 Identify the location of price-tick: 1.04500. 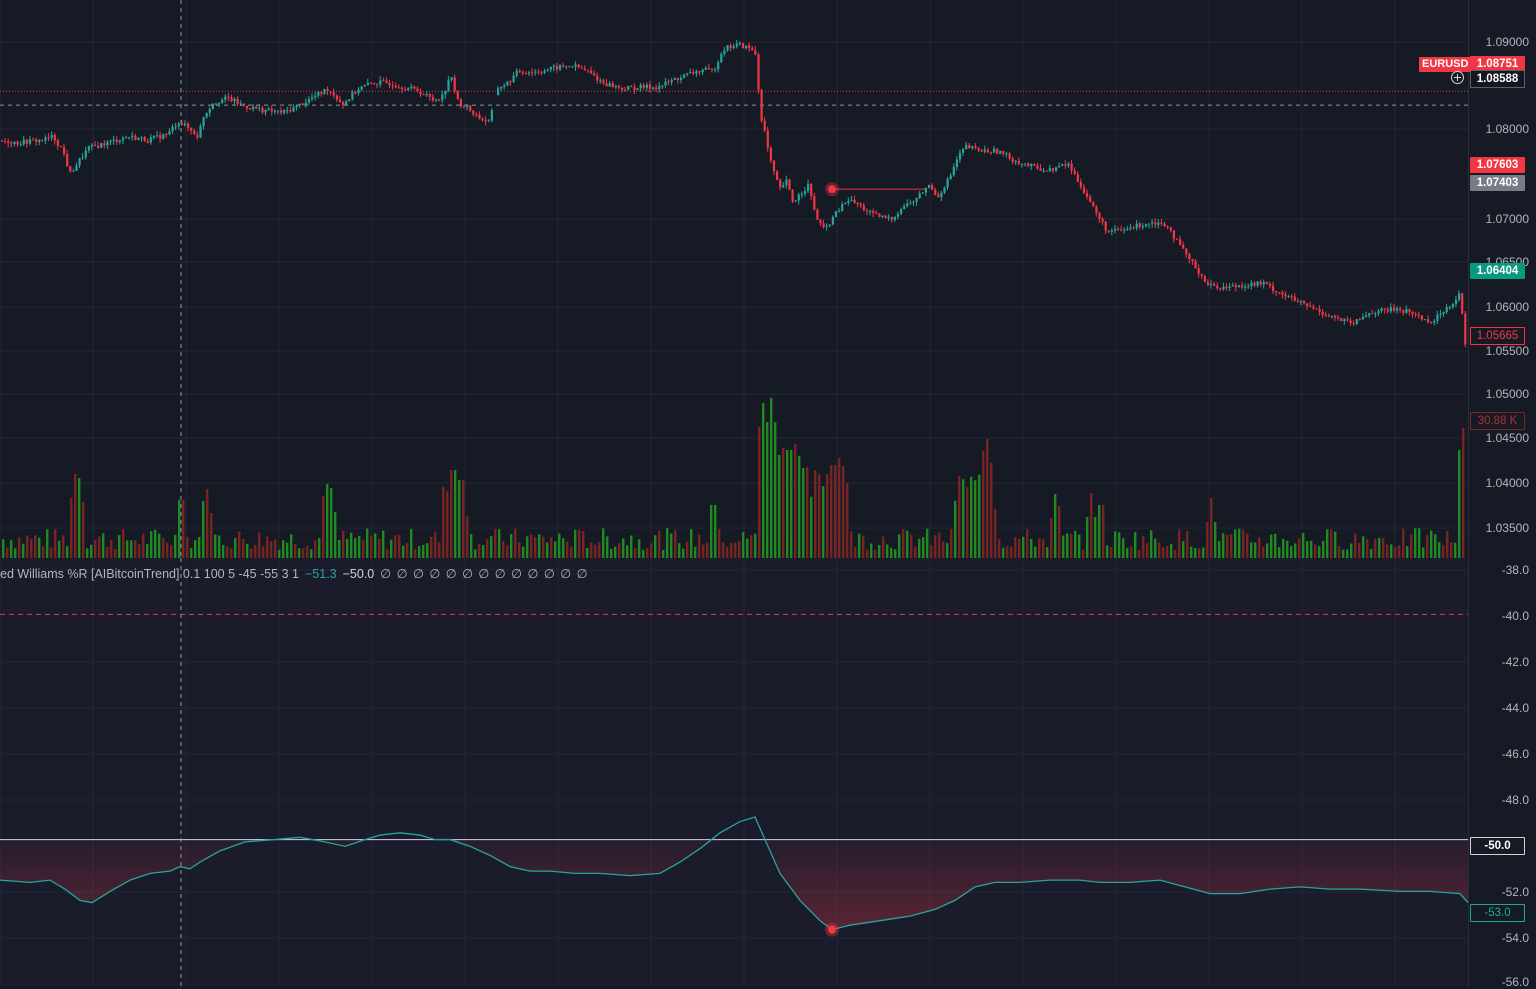
(1507, 438).